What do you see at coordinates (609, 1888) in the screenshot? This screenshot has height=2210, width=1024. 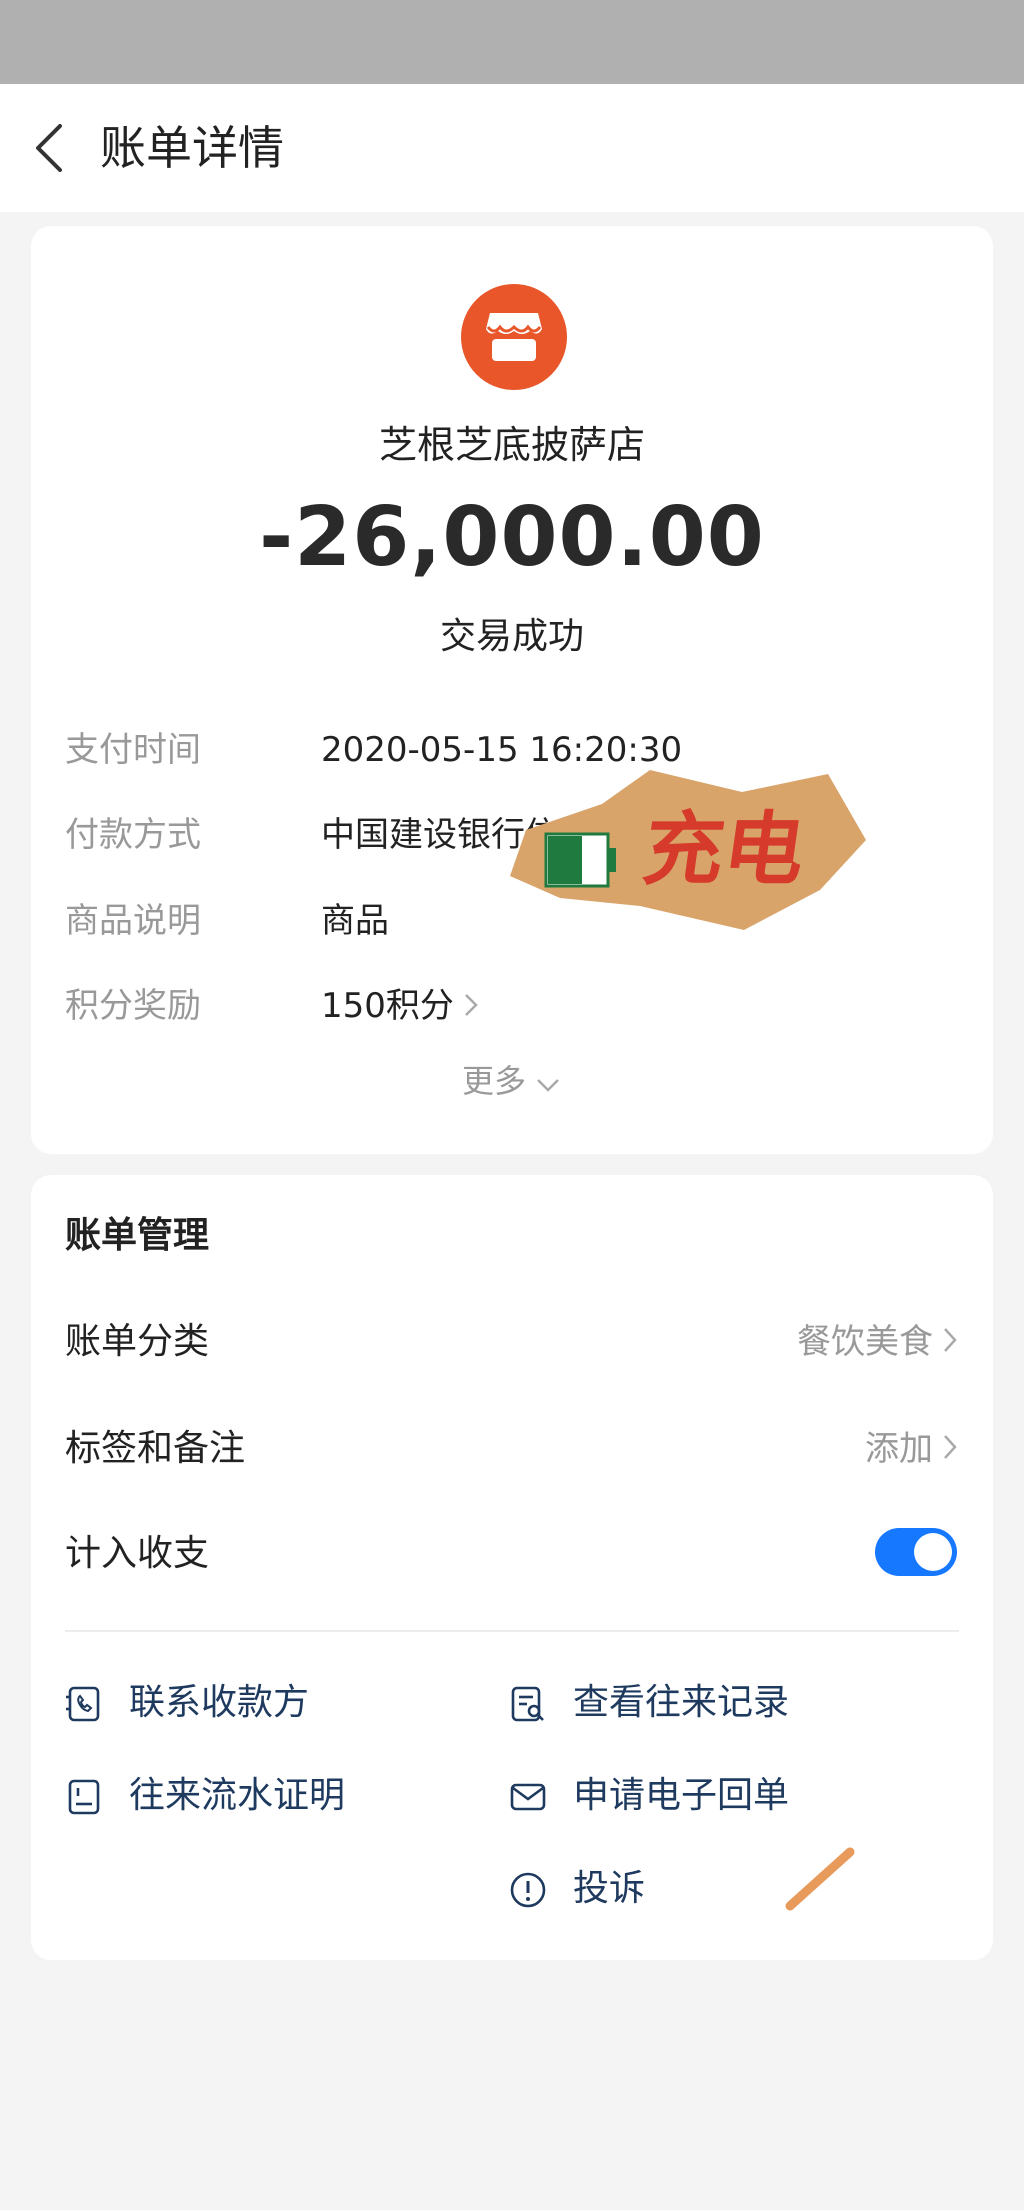 I see `action-label: 投诉` at bounding box center [609, 1888].